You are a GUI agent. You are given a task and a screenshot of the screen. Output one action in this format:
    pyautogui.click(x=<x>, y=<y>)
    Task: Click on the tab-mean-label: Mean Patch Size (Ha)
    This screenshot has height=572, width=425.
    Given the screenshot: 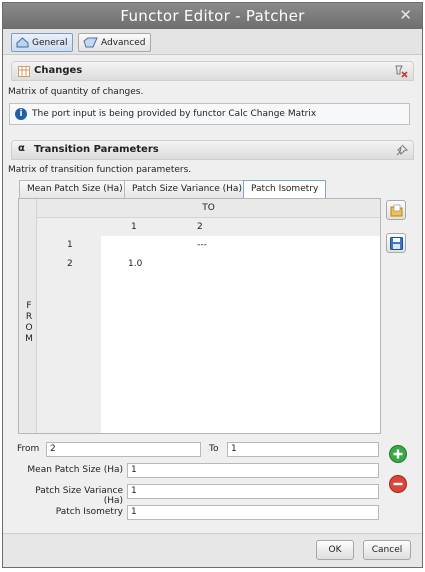 What is the action you would take?
    pyautogui.click(x=75, y=189)
    